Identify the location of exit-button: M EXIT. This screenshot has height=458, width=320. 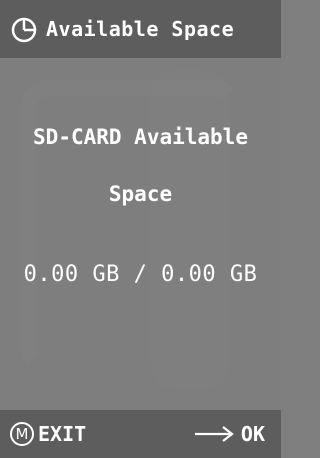
(48, 434).